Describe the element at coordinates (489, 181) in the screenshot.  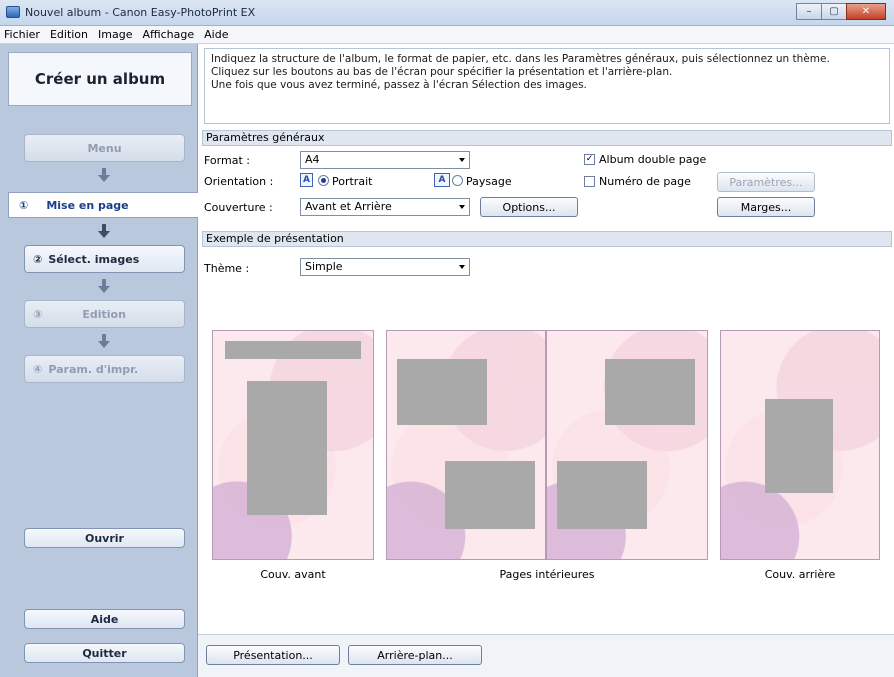
I see `landscape-label: Paysage` at that location.